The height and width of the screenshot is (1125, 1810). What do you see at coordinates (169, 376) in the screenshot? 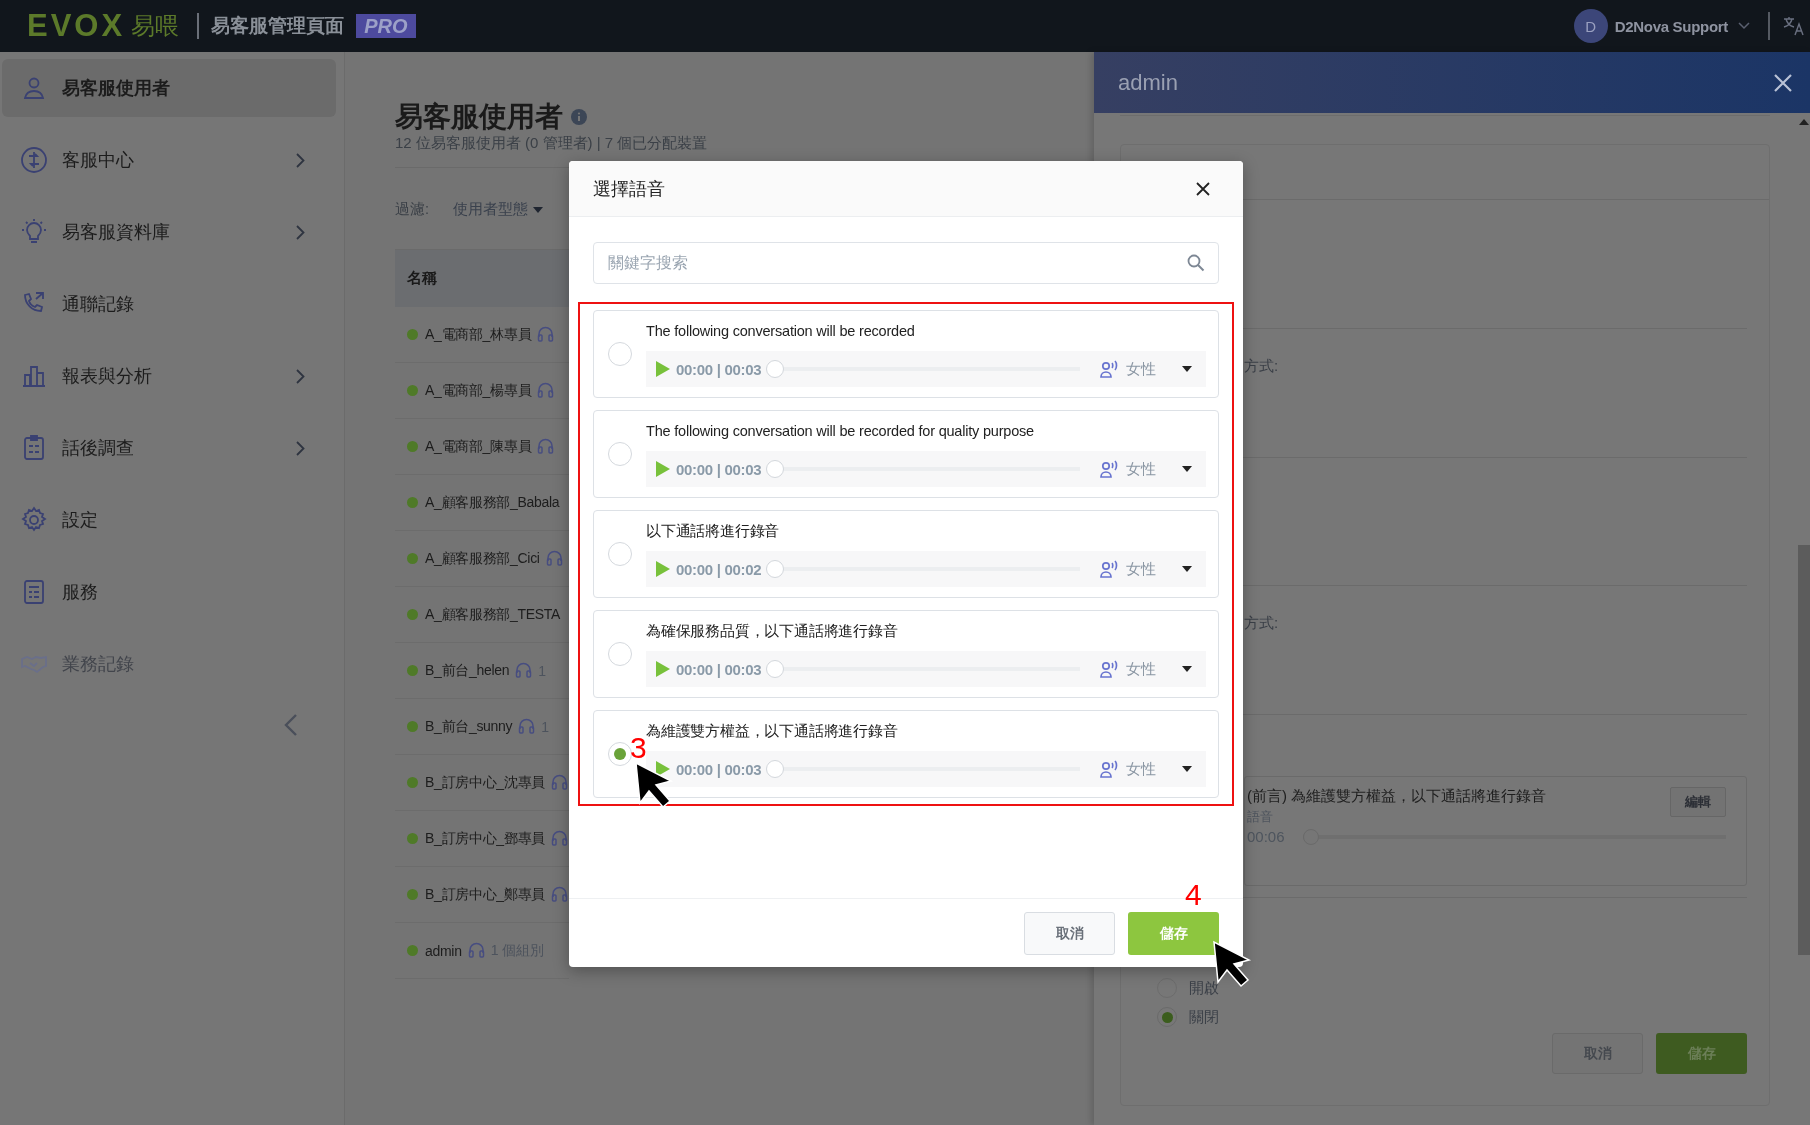
I see `sidebar-item: 報表與分析` at bounding box center [169, 376].